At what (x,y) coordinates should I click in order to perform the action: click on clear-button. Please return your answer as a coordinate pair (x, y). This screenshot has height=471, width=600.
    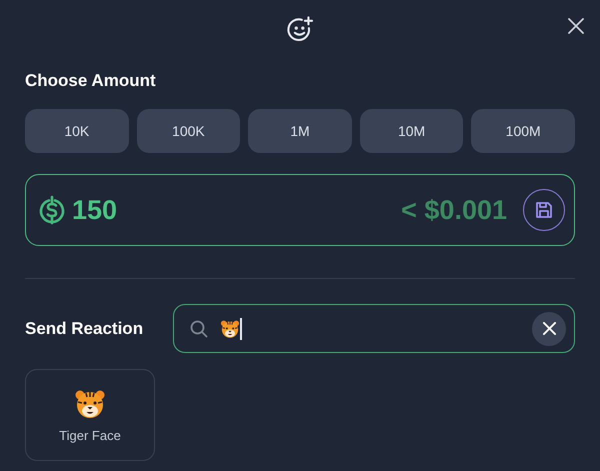
    Looking at the image, I should click on (549, 329).